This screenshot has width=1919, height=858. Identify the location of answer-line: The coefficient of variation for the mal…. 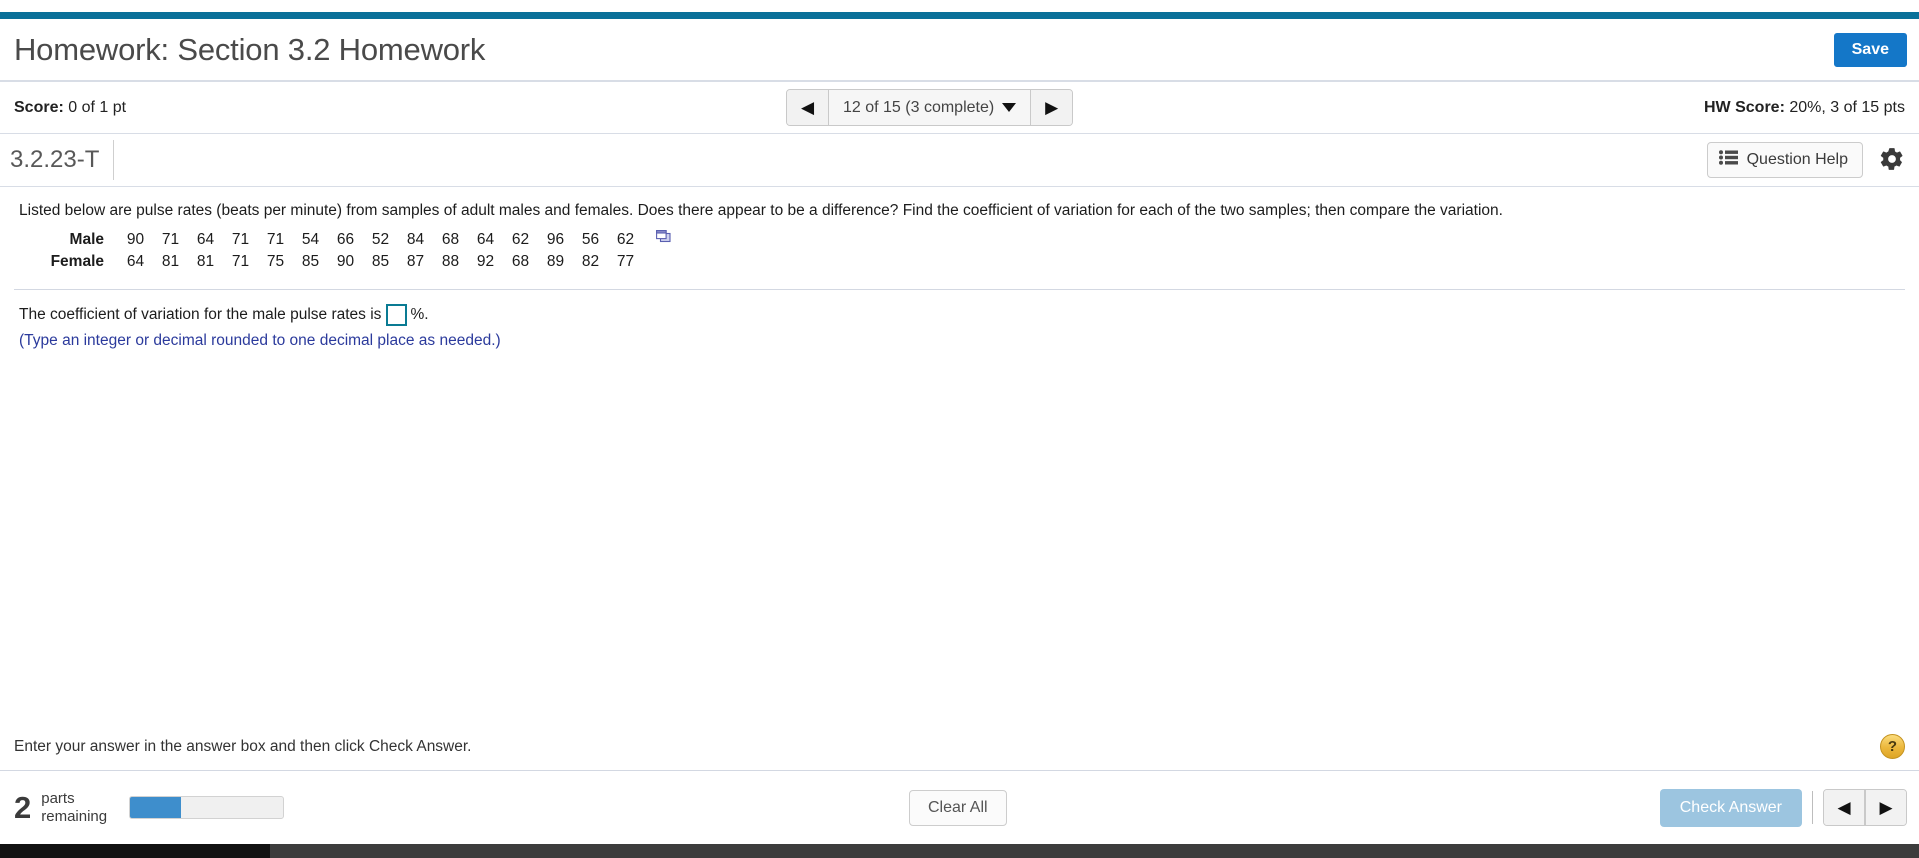
(969, 315).